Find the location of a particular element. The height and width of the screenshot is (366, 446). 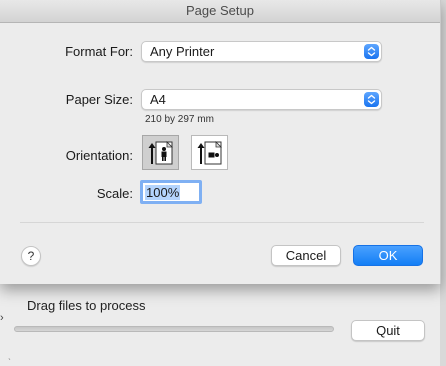

drag-files-label: Drag files to process is located at coordinates (86, 305).